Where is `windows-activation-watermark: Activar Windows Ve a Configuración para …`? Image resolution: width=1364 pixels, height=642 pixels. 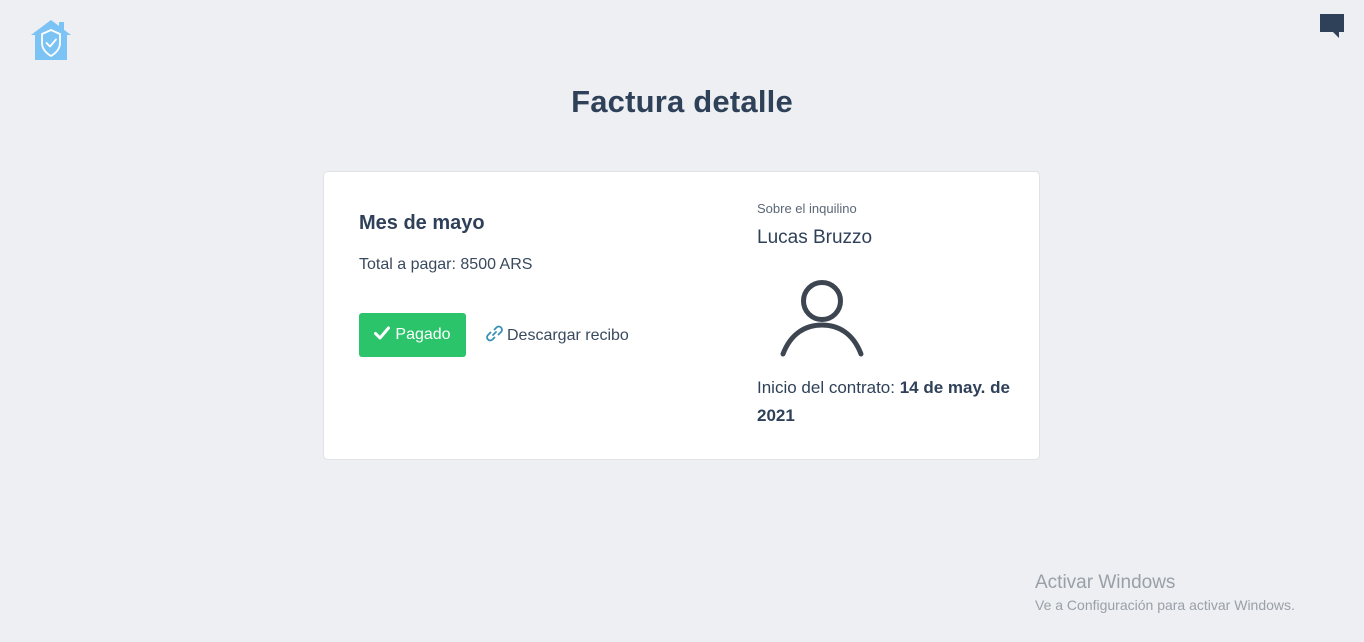 windows-activation-watermark: Activar Windows Ve a Configuración para … is located at coordinates (1165, 592).